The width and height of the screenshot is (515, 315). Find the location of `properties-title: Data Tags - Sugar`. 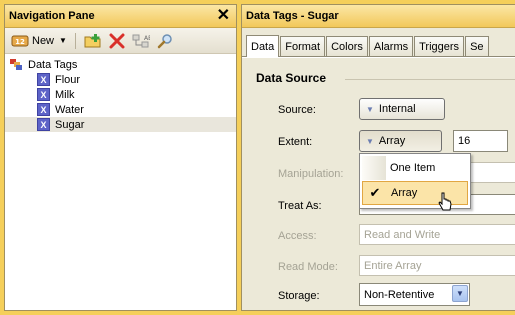

properties-title: Data Tags - Sugar is located at coordinates (292, 16).